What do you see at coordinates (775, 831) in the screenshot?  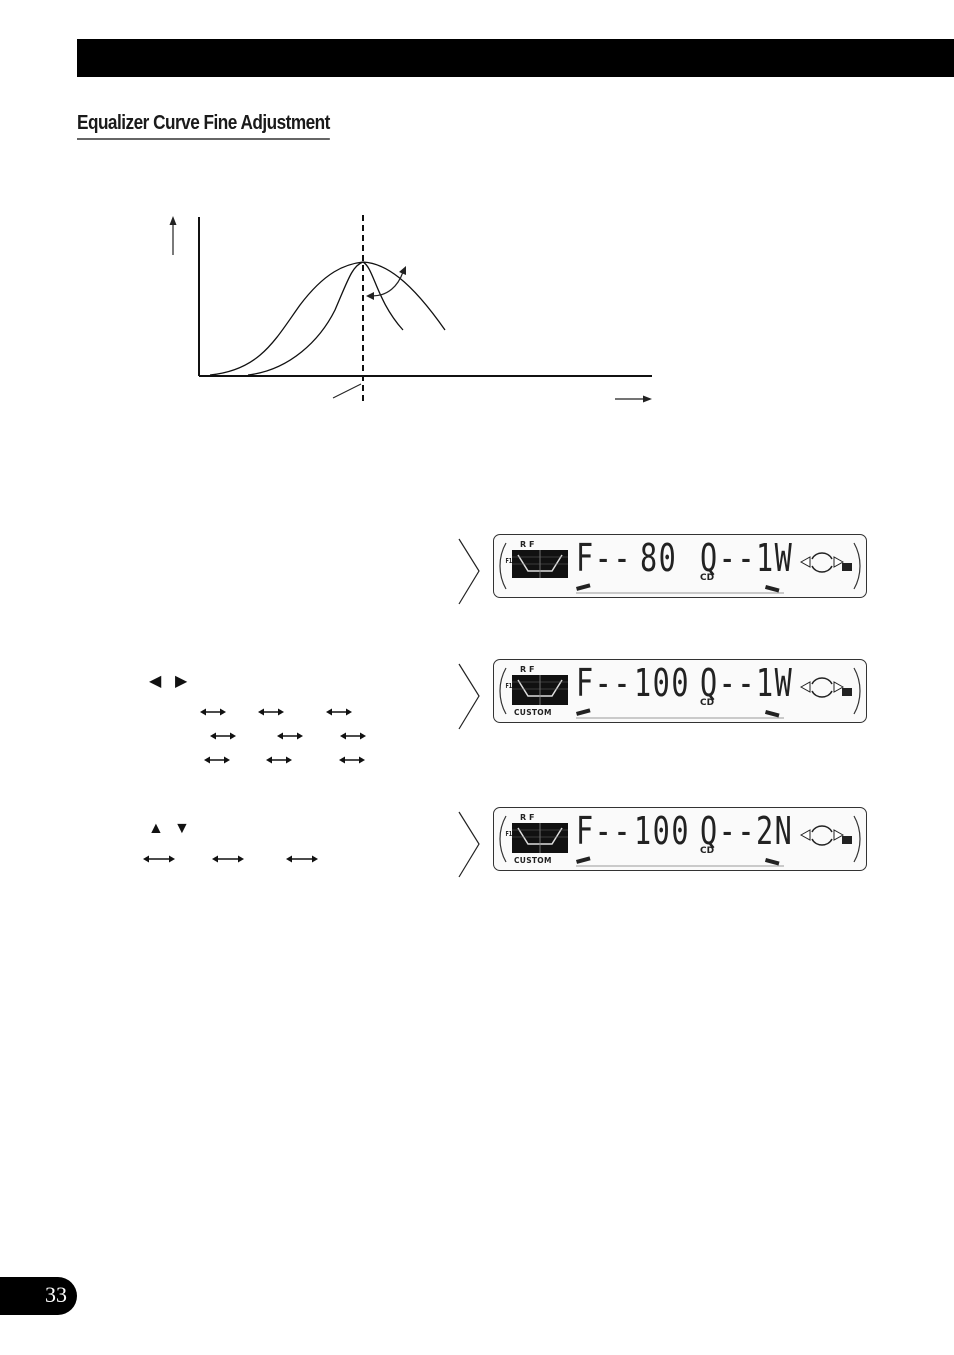 I see `q-value: 2N` at bounding box center [775, 831].